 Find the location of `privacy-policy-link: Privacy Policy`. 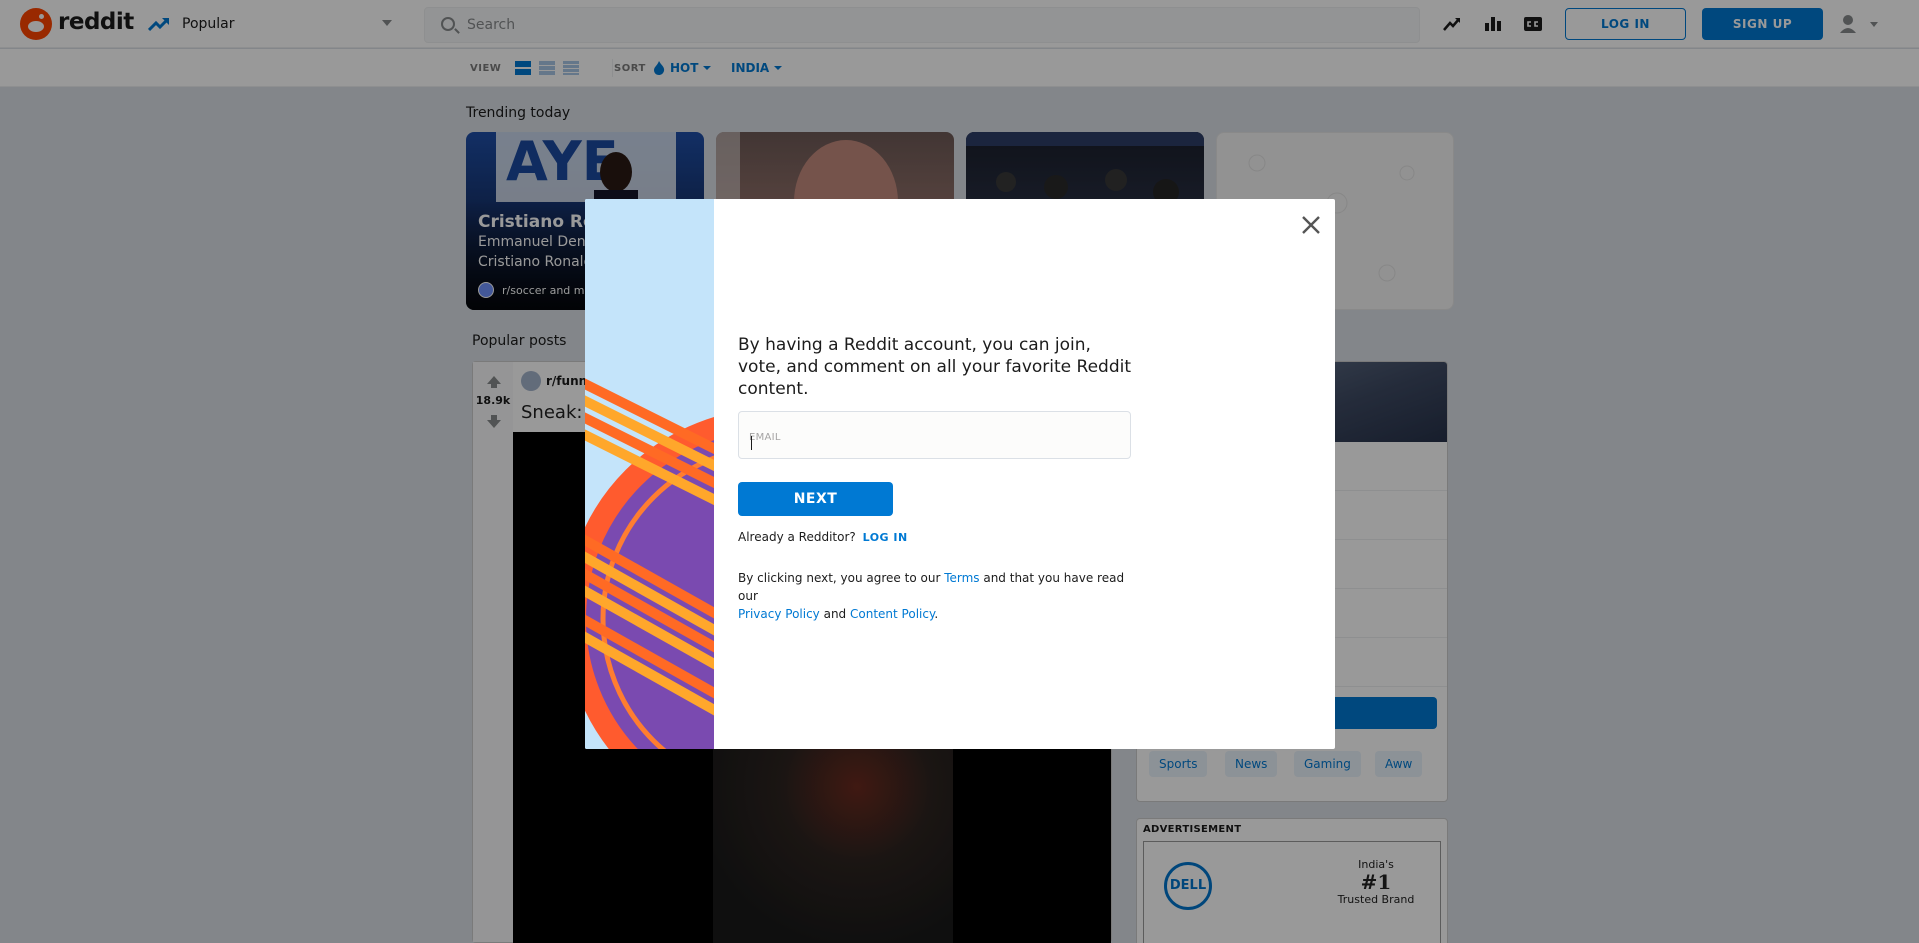

privacy-policy-link: Privacy Policy is located at coordinates (779, 614).